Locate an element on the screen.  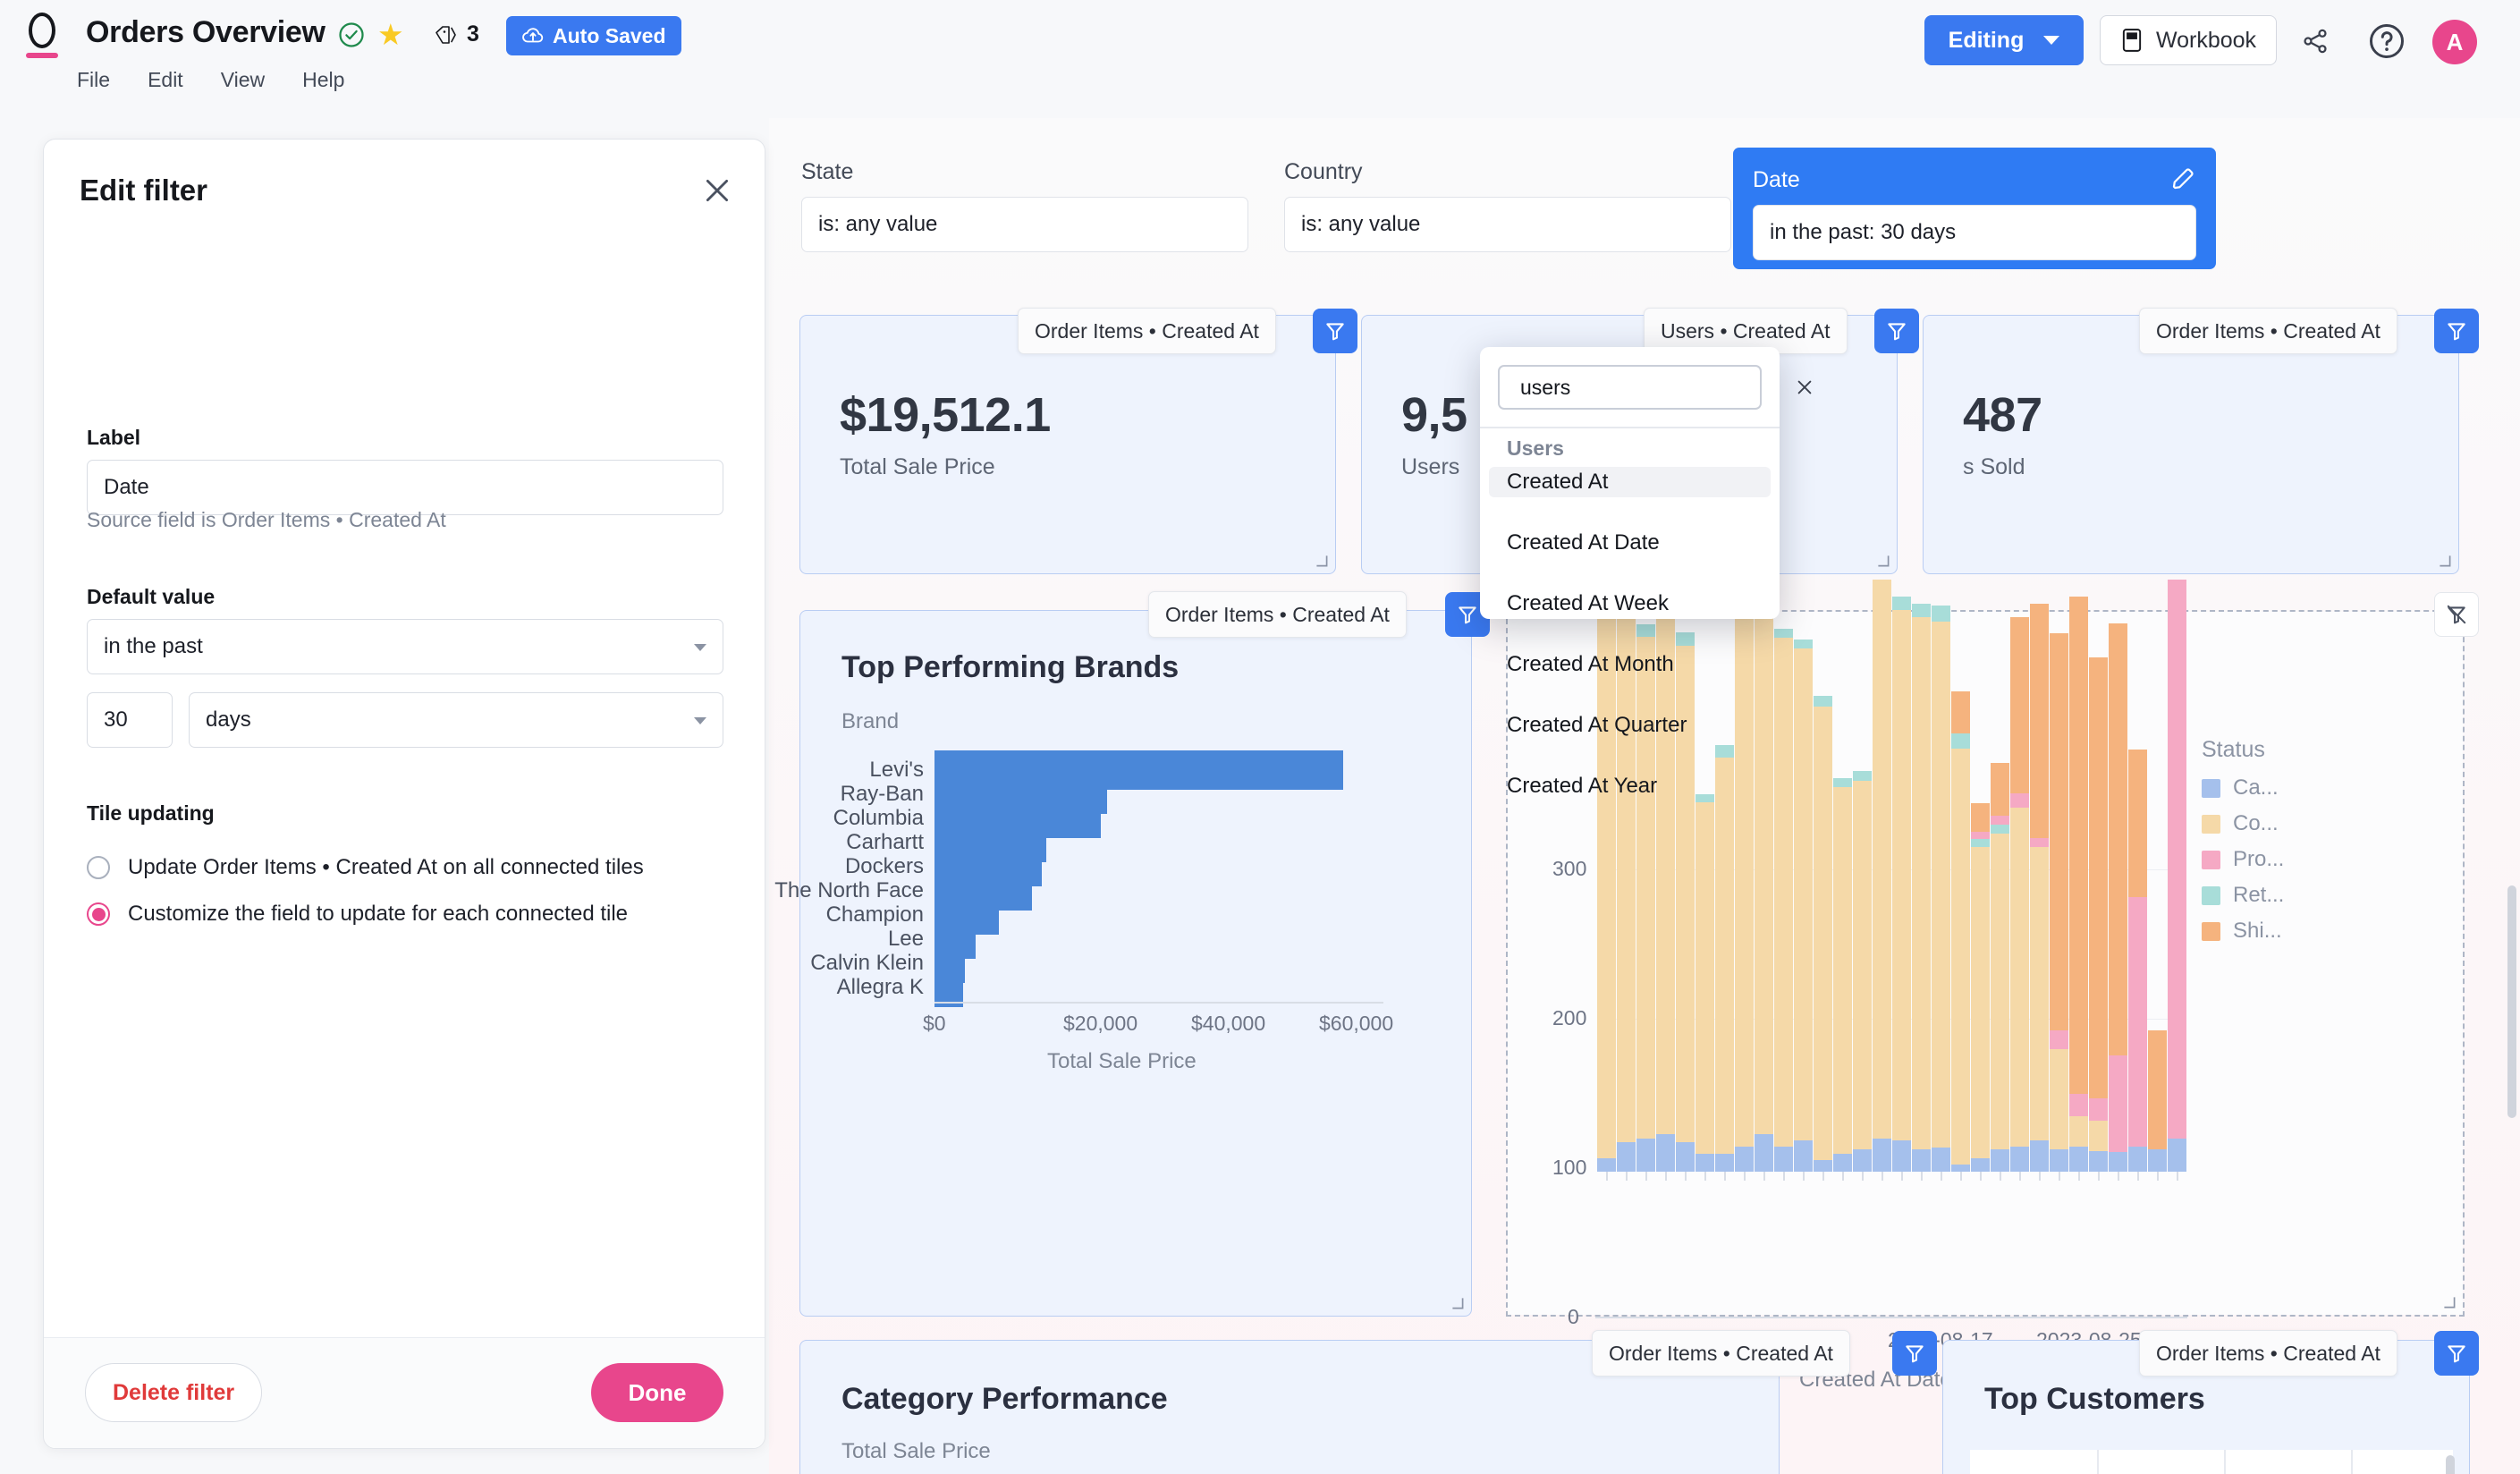
tile-filter-off-button is located at coordinates (2456, 614).